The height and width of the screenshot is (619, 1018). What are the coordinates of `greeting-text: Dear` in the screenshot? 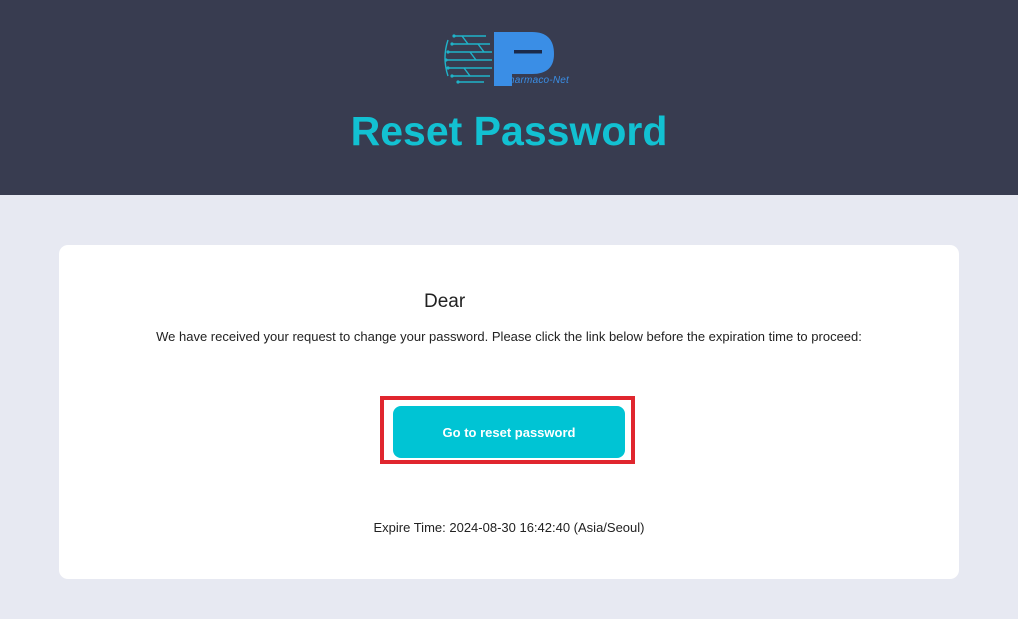 It's located at (445, 301).